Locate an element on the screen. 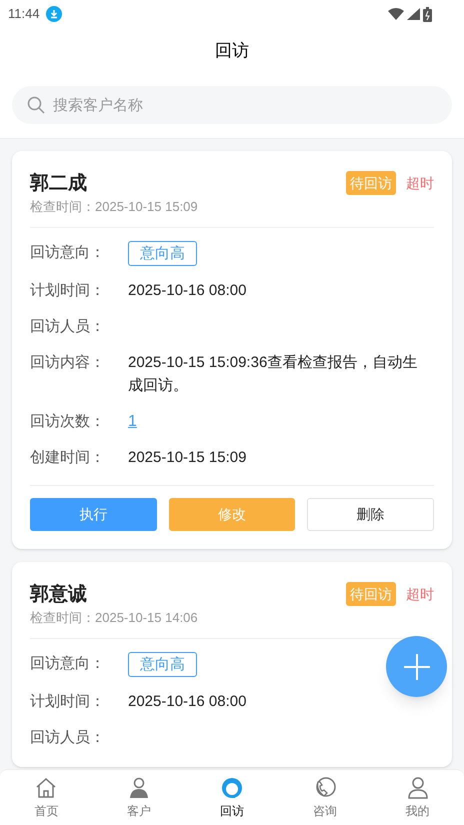 The height and width of the screenshot is (825, 464). tab-label: 回访 is located at coordinates (232, 811).